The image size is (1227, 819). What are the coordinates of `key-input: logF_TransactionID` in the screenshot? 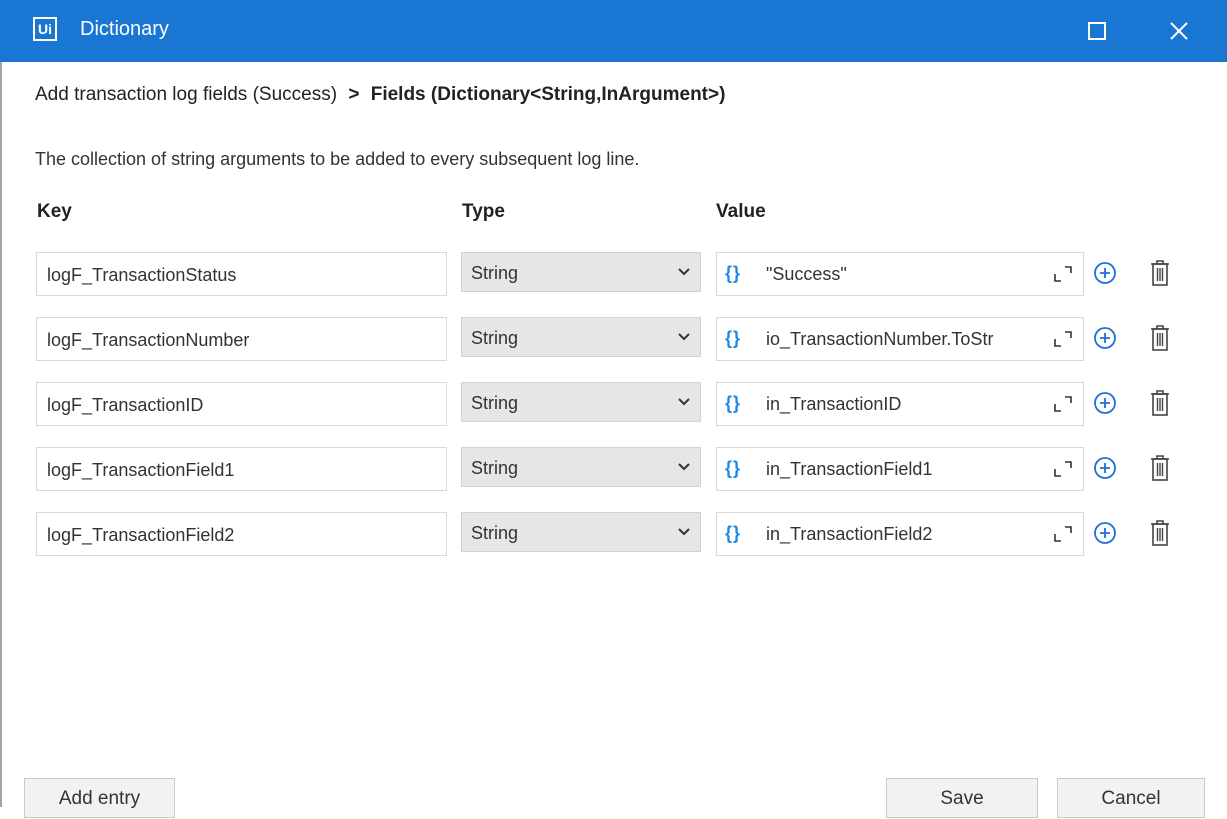 It's located at (241, 404).